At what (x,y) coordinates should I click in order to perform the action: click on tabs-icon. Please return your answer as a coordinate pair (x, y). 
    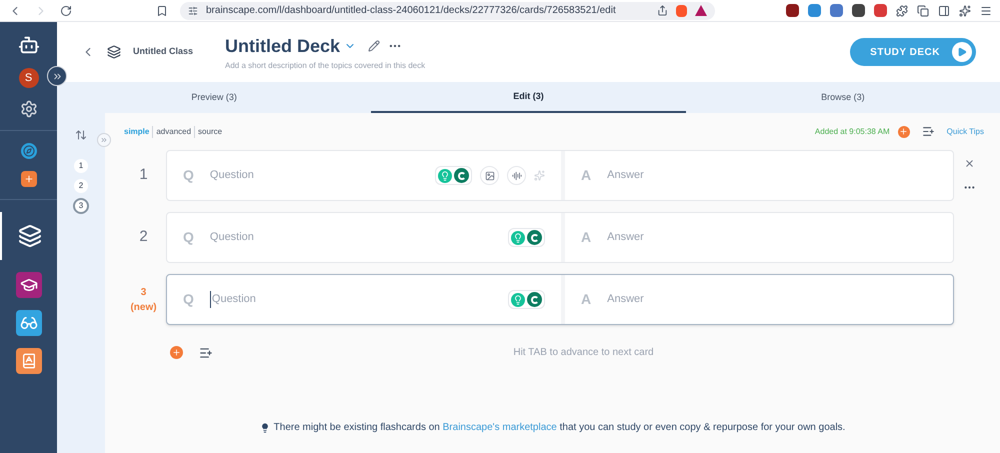
    Looking at the image, I should click on (923, 10).